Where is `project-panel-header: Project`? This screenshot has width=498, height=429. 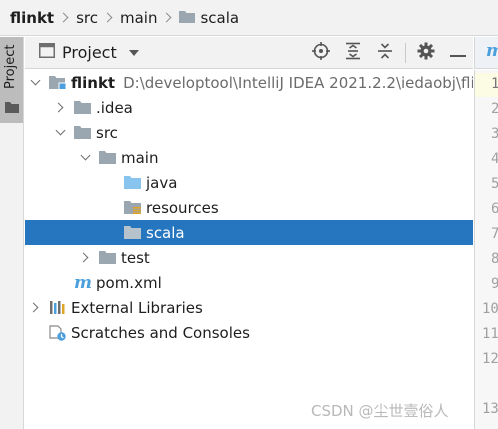
project-panel-header: Project is located at coordinates (249, 53).